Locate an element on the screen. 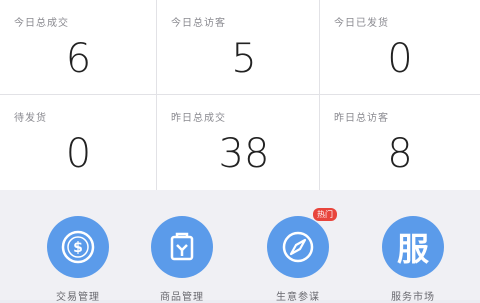 This screenshot has width=480, height=303. stat-label: 待发货 is located at coordinates (30, 118).